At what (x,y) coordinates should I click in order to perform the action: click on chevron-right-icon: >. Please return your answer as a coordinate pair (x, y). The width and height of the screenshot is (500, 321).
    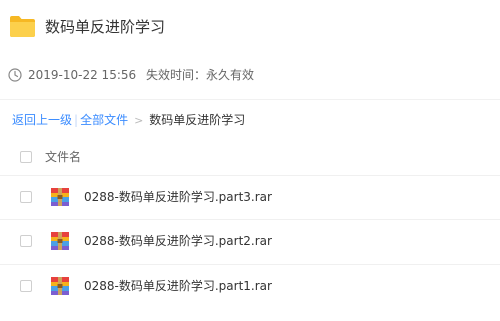
    Looking at the image, I should click on (139, 120).